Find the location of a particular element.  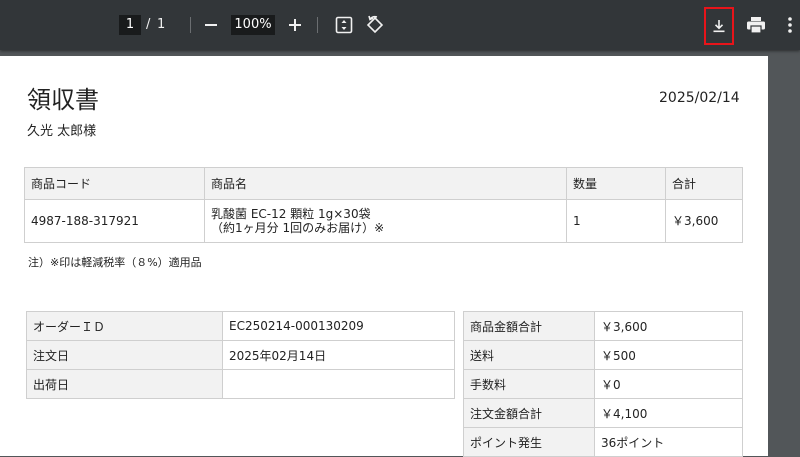

page-number-input: 1 is located at coordinates (130, 25).